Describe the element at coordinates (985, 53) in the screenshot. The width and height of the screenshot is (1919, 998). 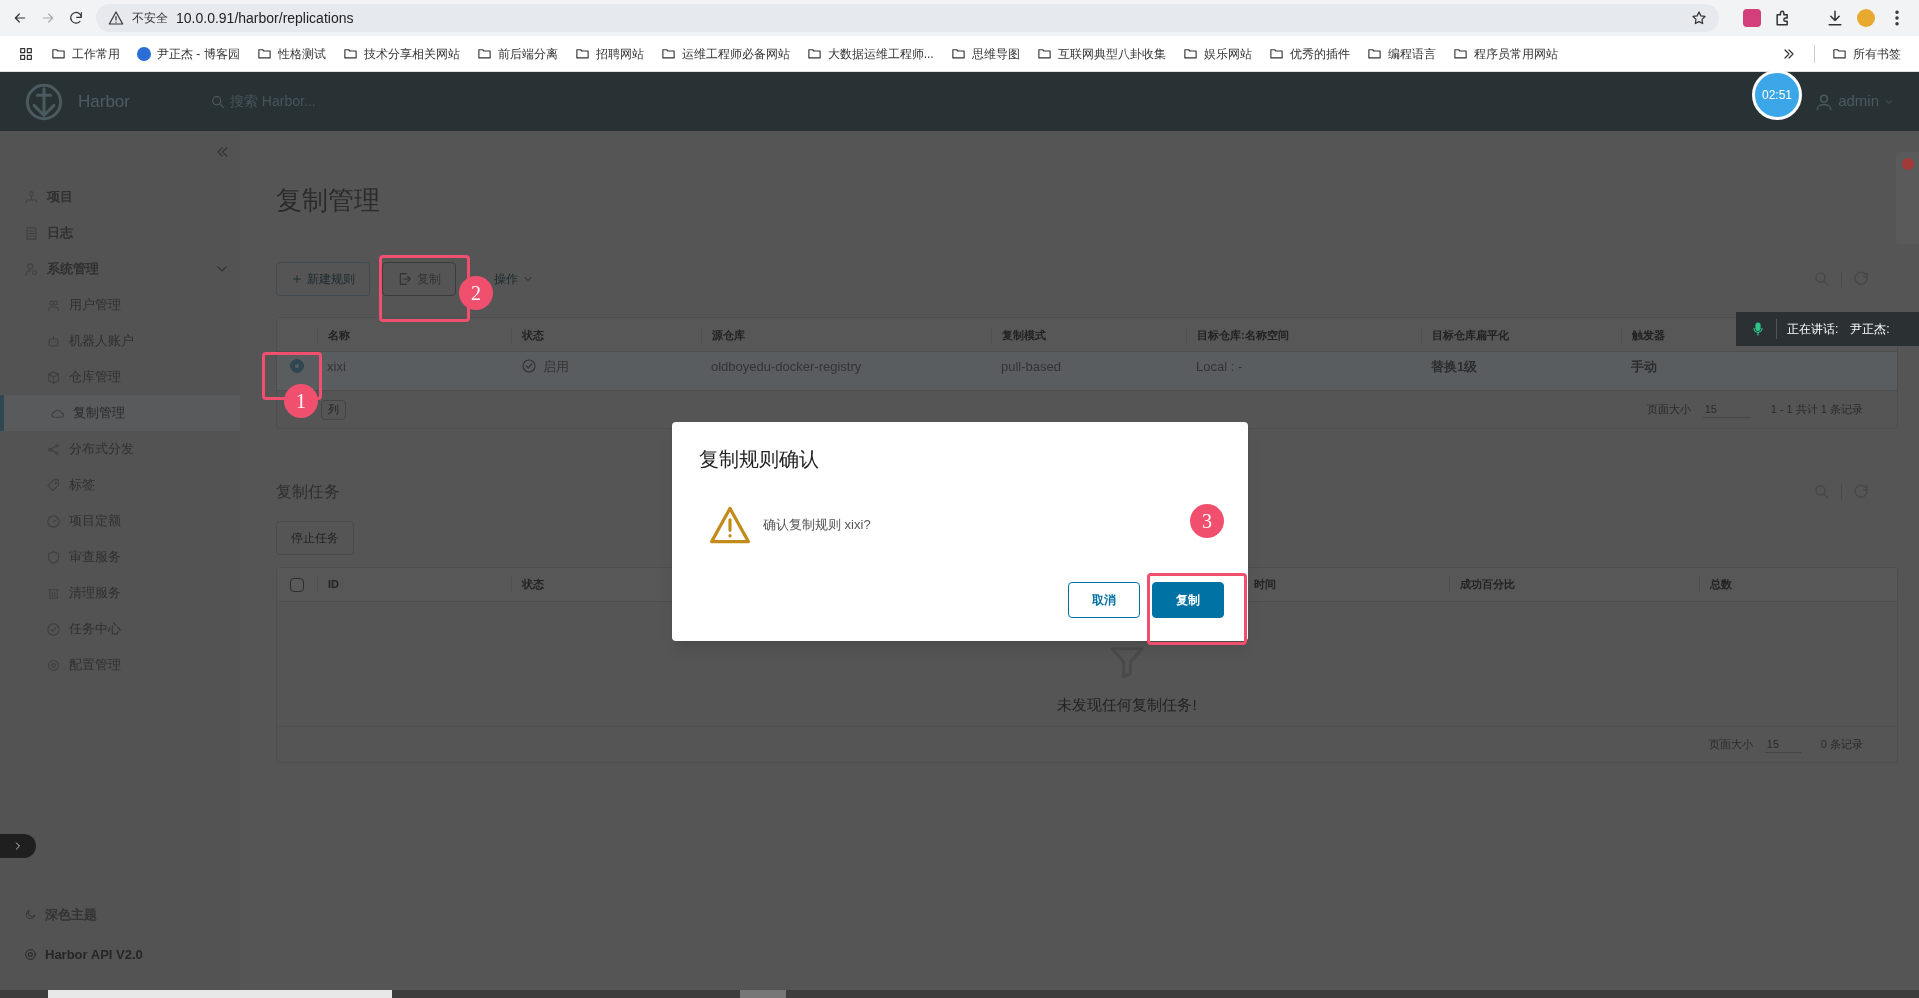
I see `bookmark: 思维导图` at that location.